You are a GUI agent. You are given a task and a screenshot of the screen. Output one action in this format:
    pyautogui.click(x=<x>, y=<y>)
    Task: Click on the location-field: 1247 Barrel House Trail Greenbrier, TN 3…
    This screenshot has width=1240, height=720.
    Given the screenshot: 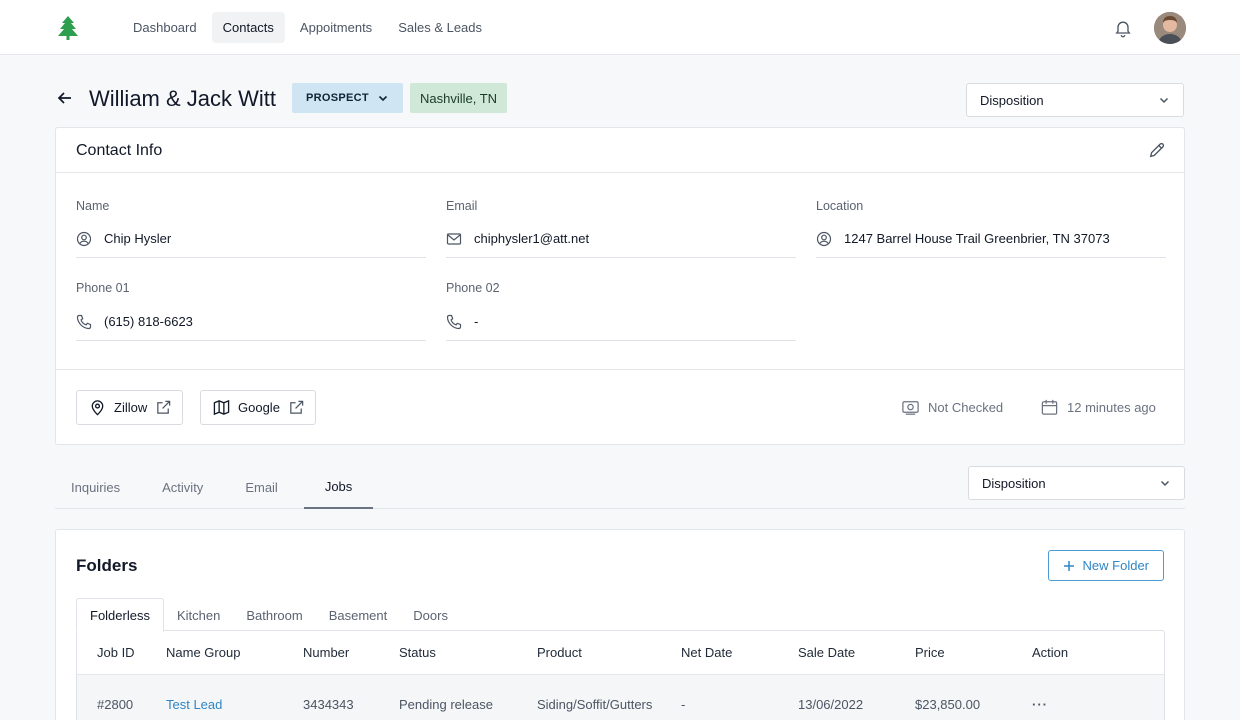 What is the action you would take?
    pyautogui.click(x=991, y=241)
    